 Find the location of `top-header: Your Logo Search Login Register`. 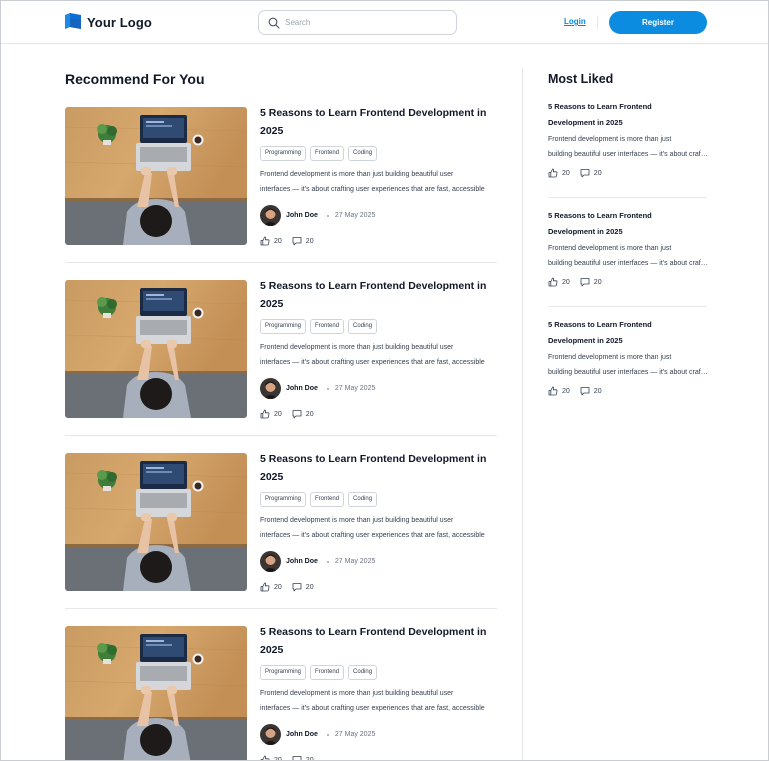

top-header: Your Logo Search Login Register is located at coordinates (384, 22).